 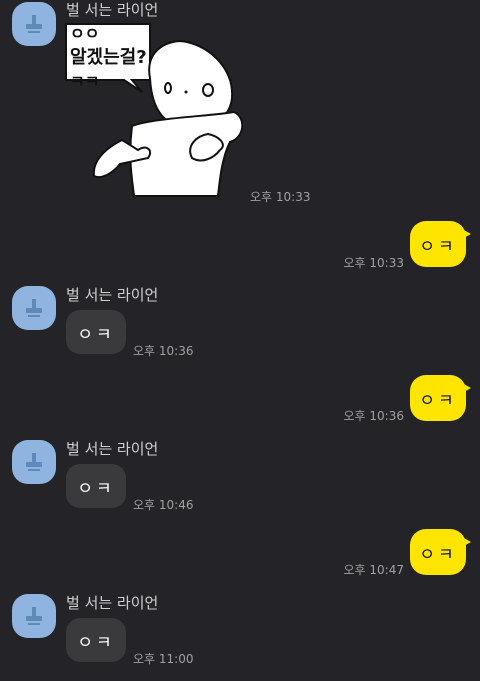 I want to click on message-time: 오후 10:46, so click(x=163, y=505).